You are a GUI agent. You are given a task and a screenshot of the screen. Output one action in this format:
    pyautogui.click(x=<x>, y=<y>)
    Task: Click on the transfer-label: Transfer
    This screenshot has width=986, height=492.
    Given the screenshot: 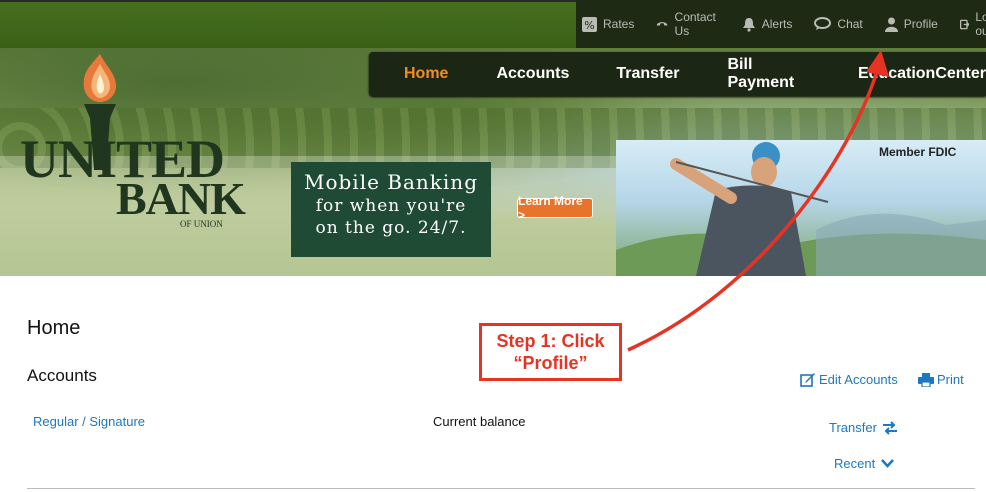 What is the action you would take?
    pyautogui.click(x=853, y=427)
    